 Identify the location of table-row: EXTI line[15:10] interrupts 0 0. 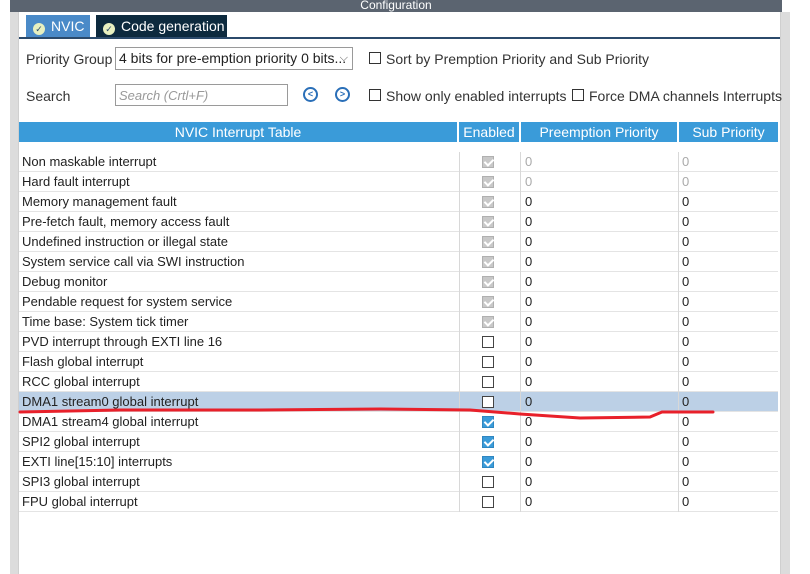
(398, 462).